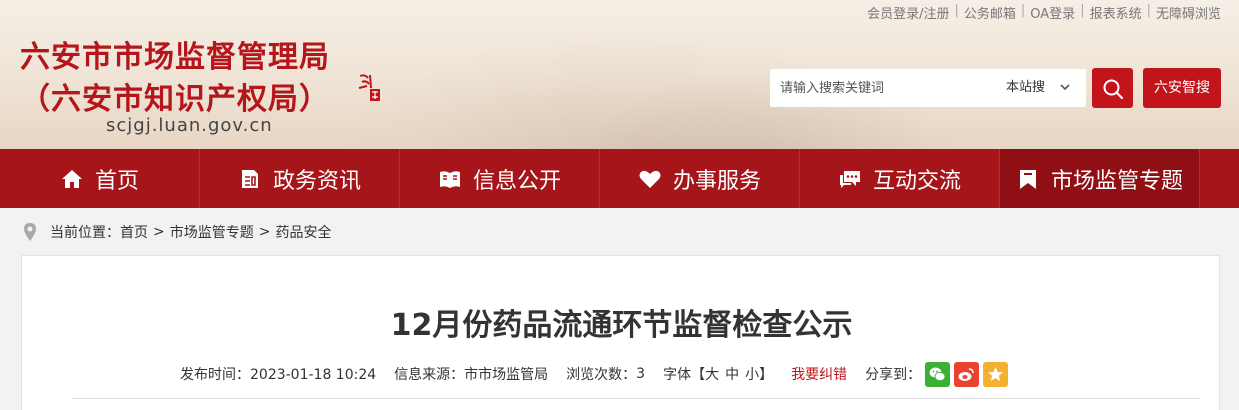 The height and width of the screenshot is (410, 1239). Describe the element at coordinates (684, 375) in the screenshot. I see `font-size-label: 字体【` at that location.